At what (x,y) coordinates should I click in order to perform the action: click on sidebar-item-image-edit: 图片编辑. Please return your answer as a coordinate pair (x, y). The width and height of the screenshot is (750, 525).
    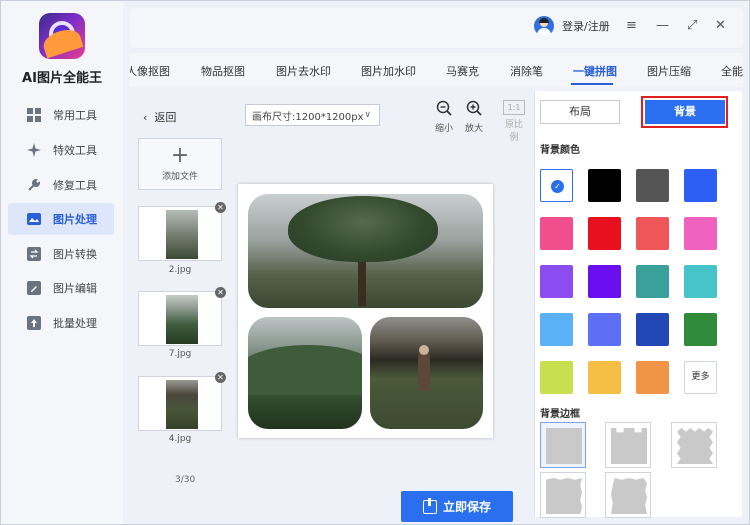
    Looking at the image, I should click on (61, 288).